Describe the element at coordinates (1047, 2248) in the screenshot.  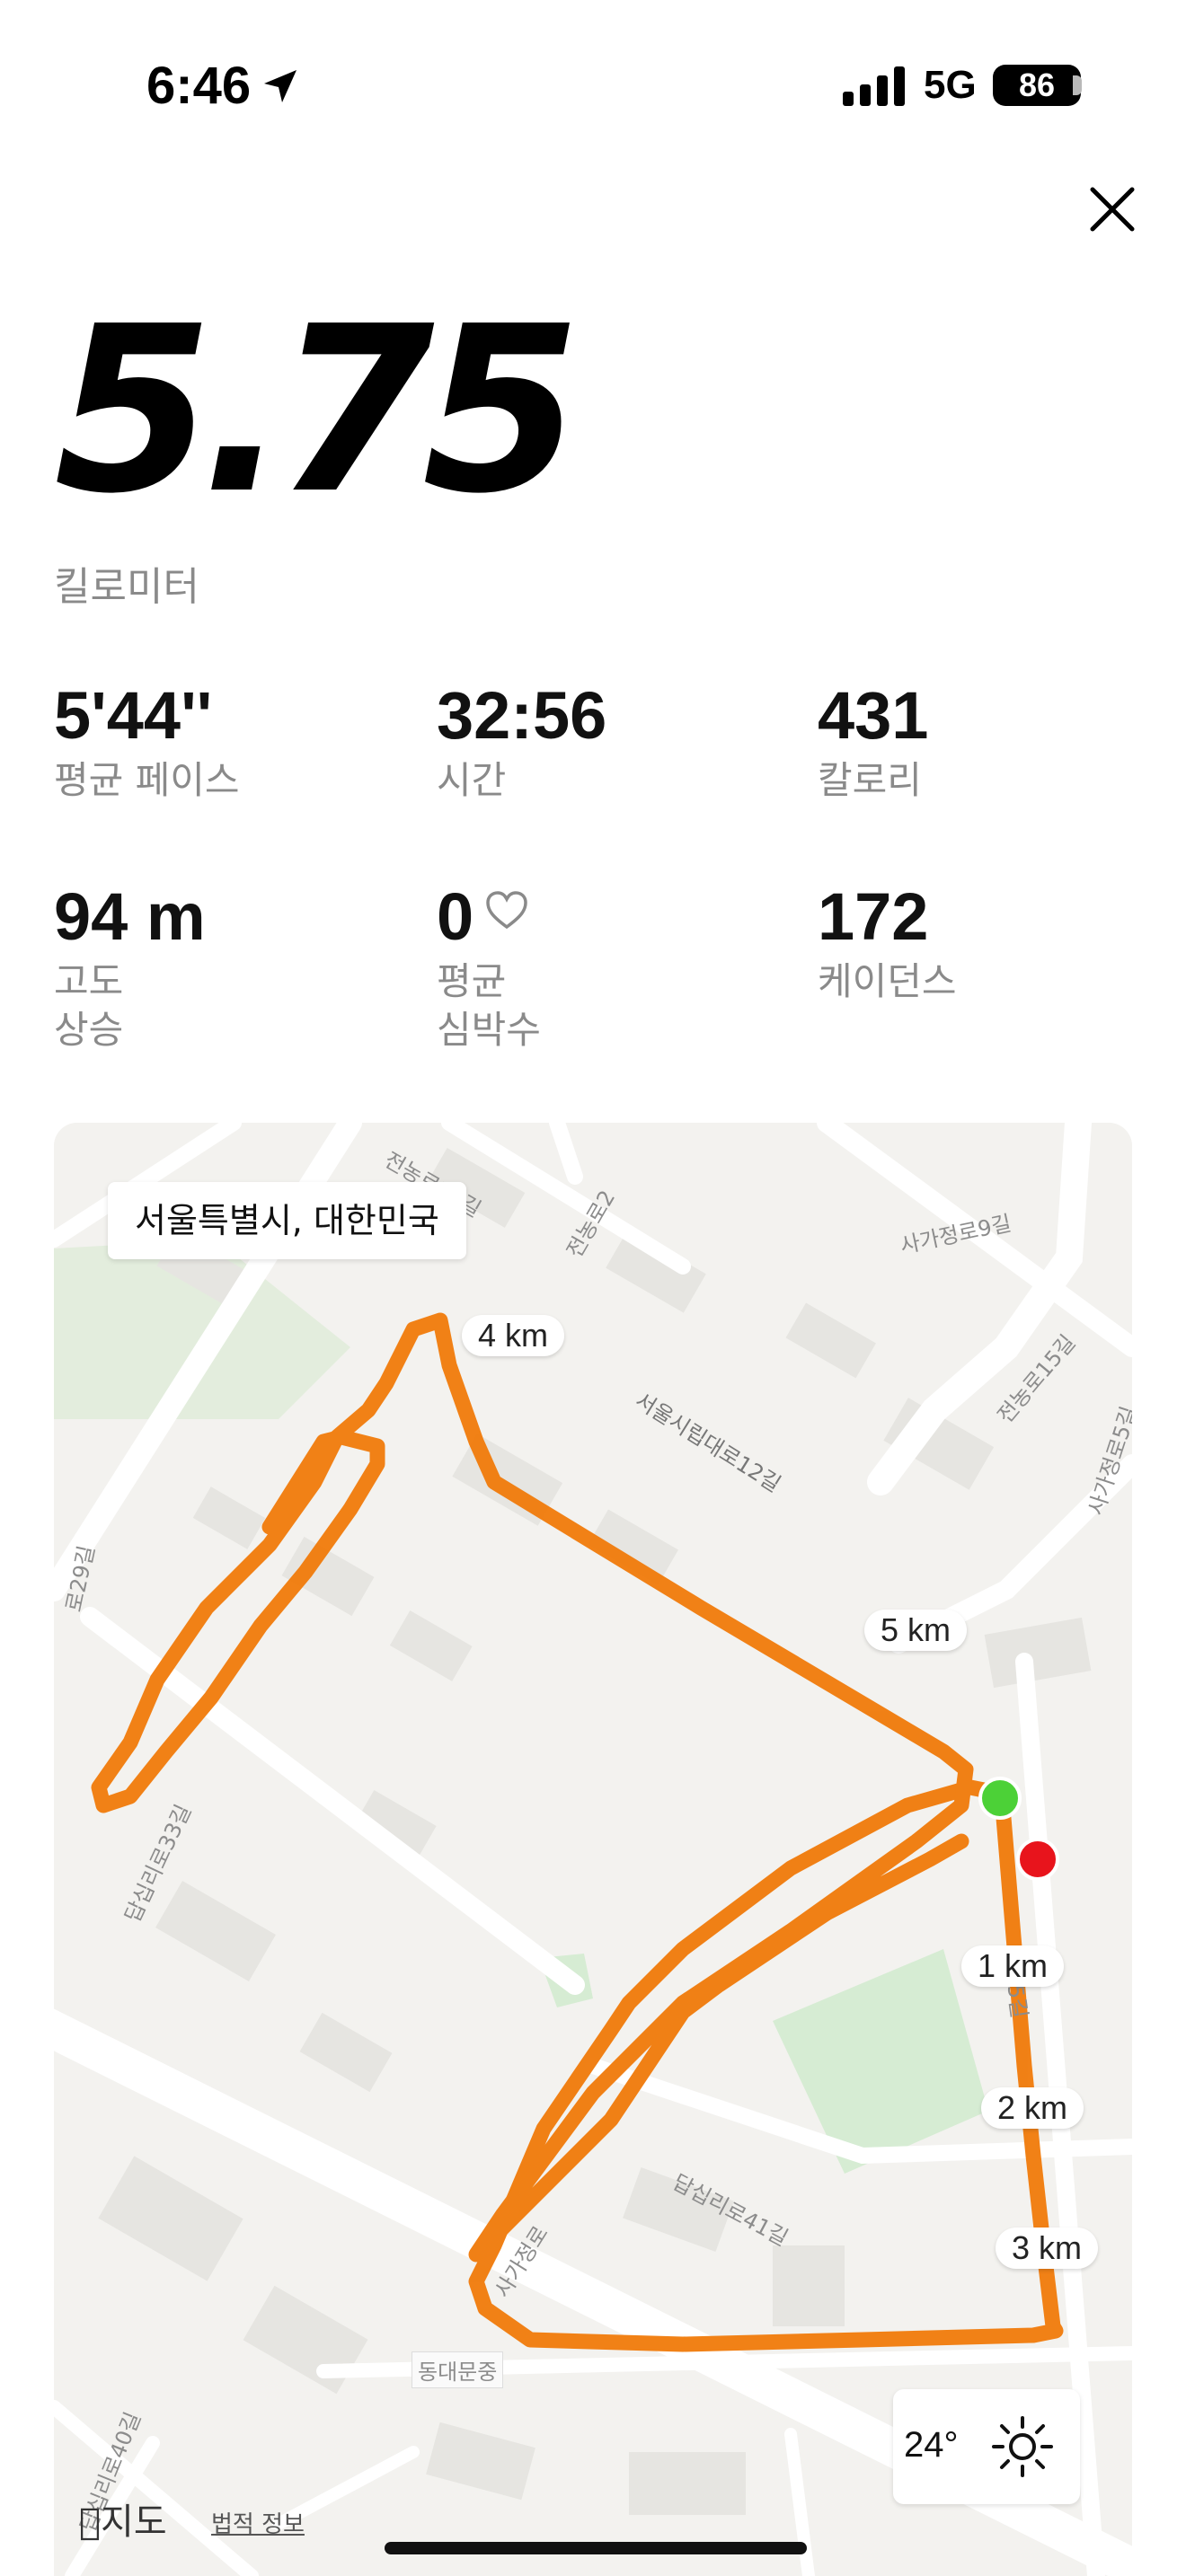
I see `km-marker: 3 km` at that location.